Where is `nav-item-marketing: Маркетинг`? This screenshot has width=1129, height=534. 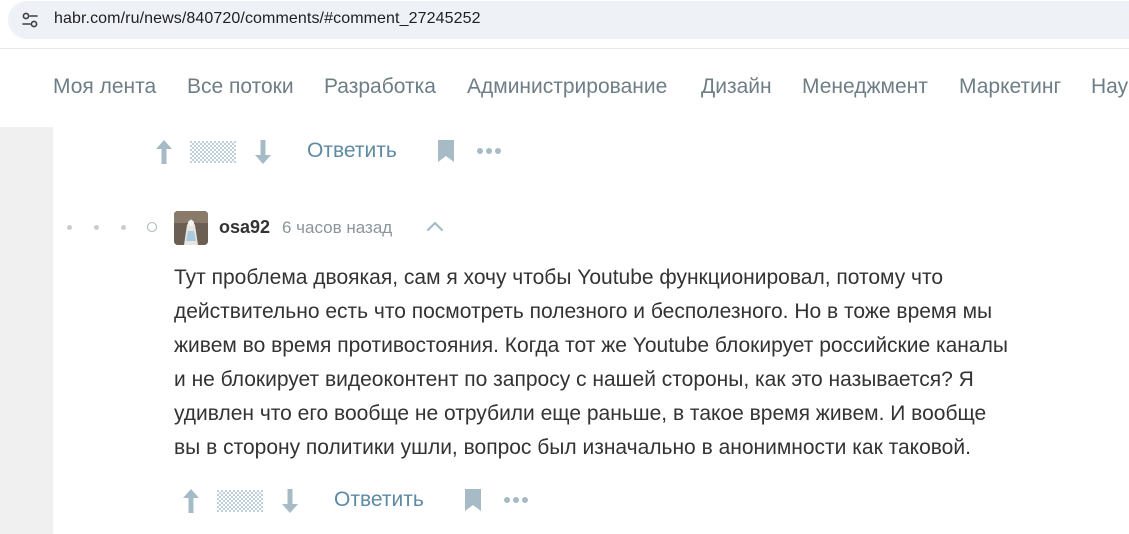 nav-item-marketing: Маркетинг is located at coordinates (1010, 87).